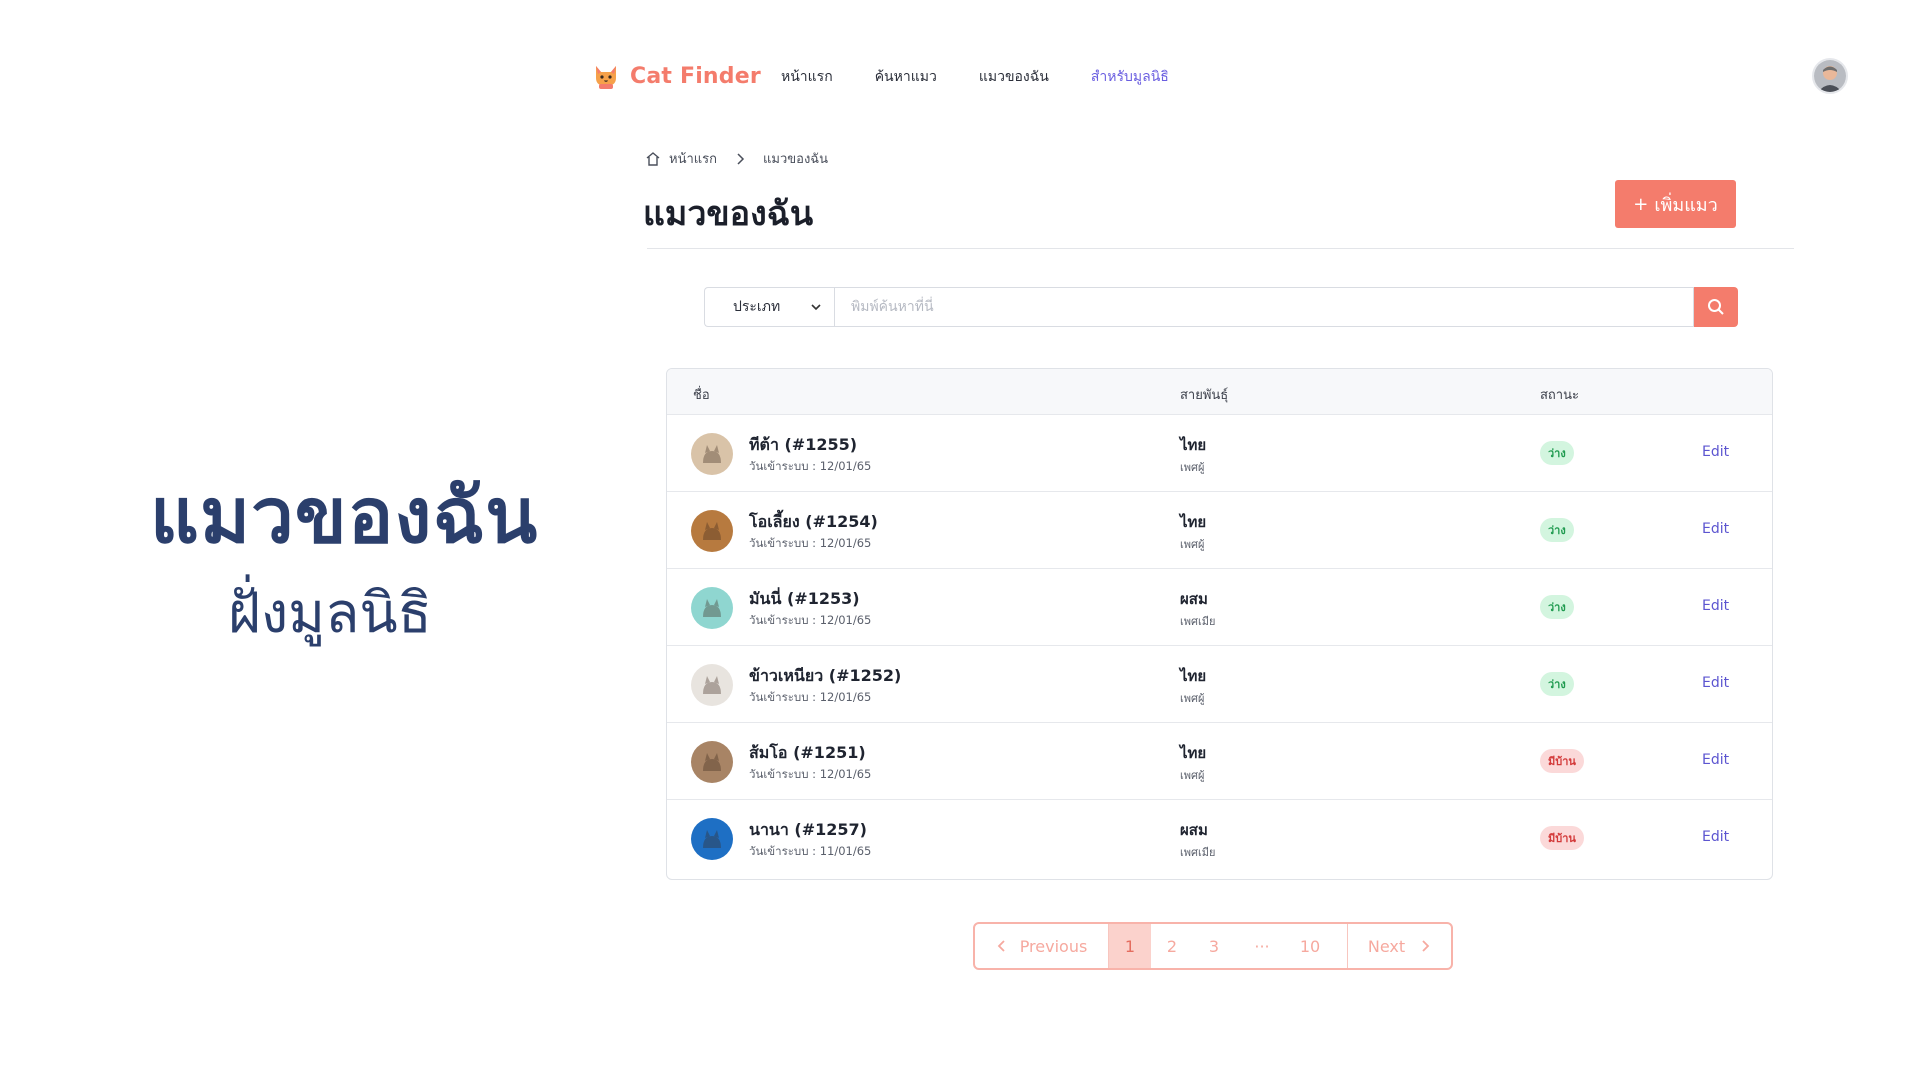  Describe the element at coordinates (330, 613) in the screenshot. I see `hero-subtitle: ฝั่งมูลนิธิ` at that location.